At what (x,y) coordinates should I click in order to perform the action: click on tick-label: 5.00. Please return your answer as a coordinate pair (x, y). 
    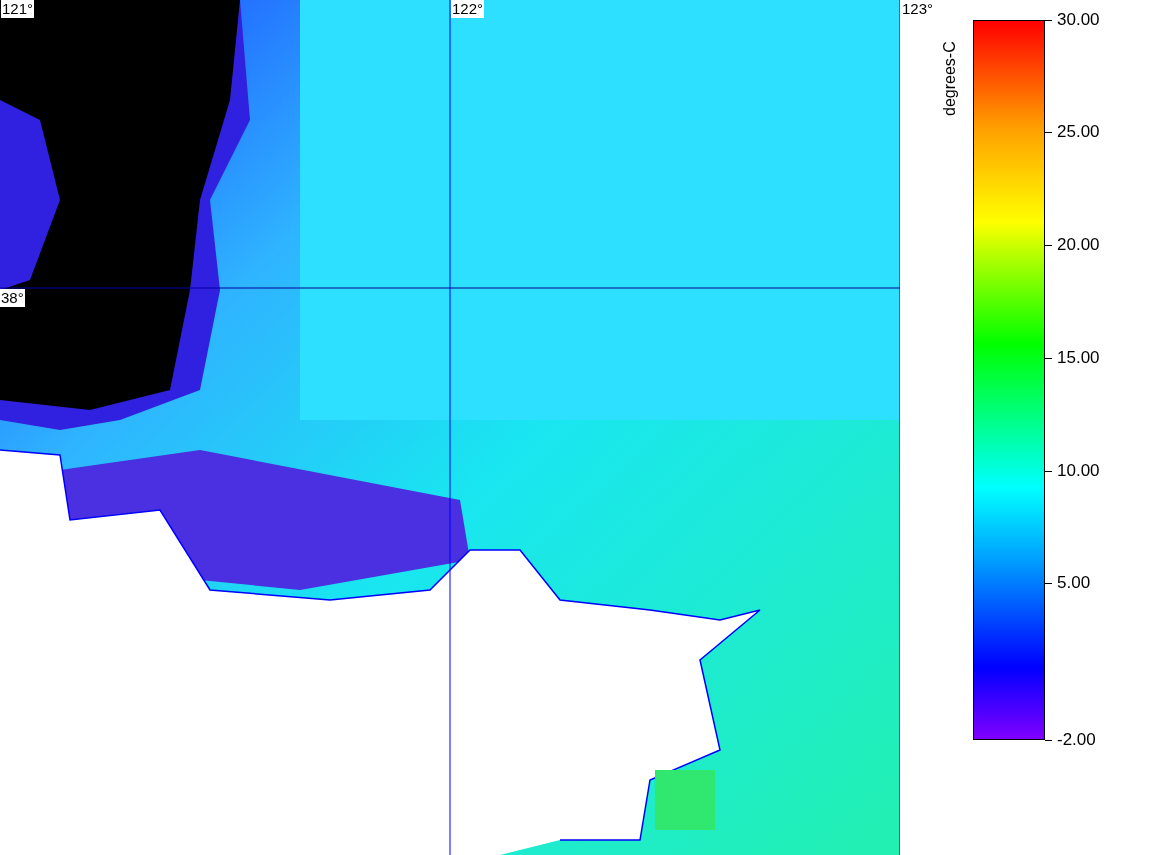
    Looking at the image, I should click on (1074, 583).